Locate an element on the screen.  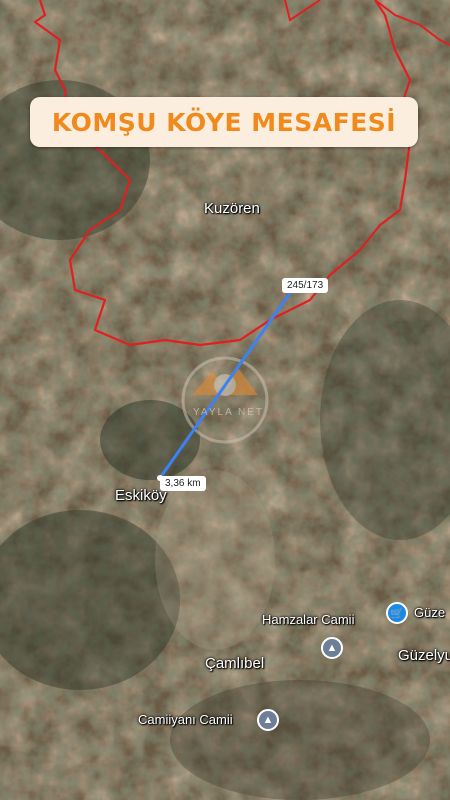
title-text: KOMŞU KÖYE MESAFESİ is located at coordinates (224, 122).